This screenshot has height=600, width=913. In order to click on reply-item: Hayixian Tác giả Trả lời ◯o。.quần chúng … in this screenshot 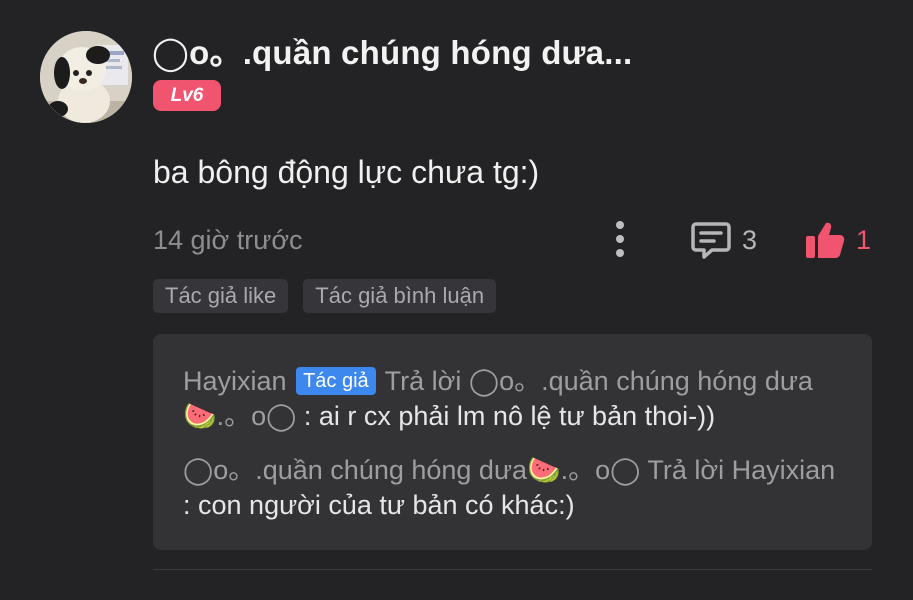, I will do `click(512, 399)`.